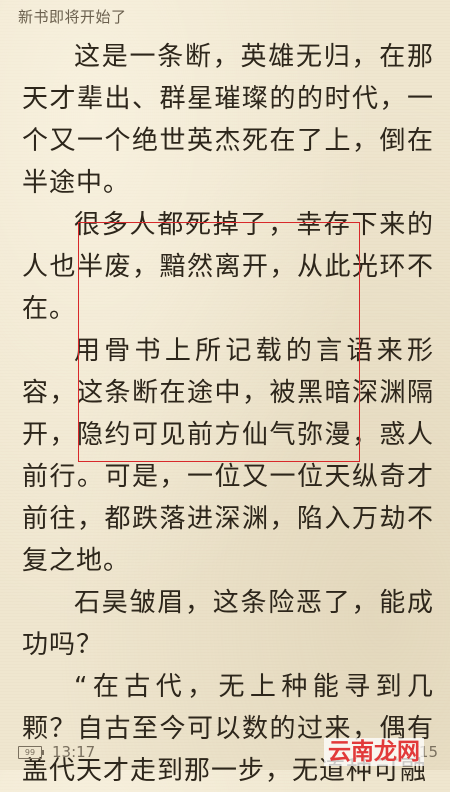 The image size is (450, 792). Describe the element at coordinates (72, 17) in the screenshot. I see `book-title: 新书即将开始了` at that location.